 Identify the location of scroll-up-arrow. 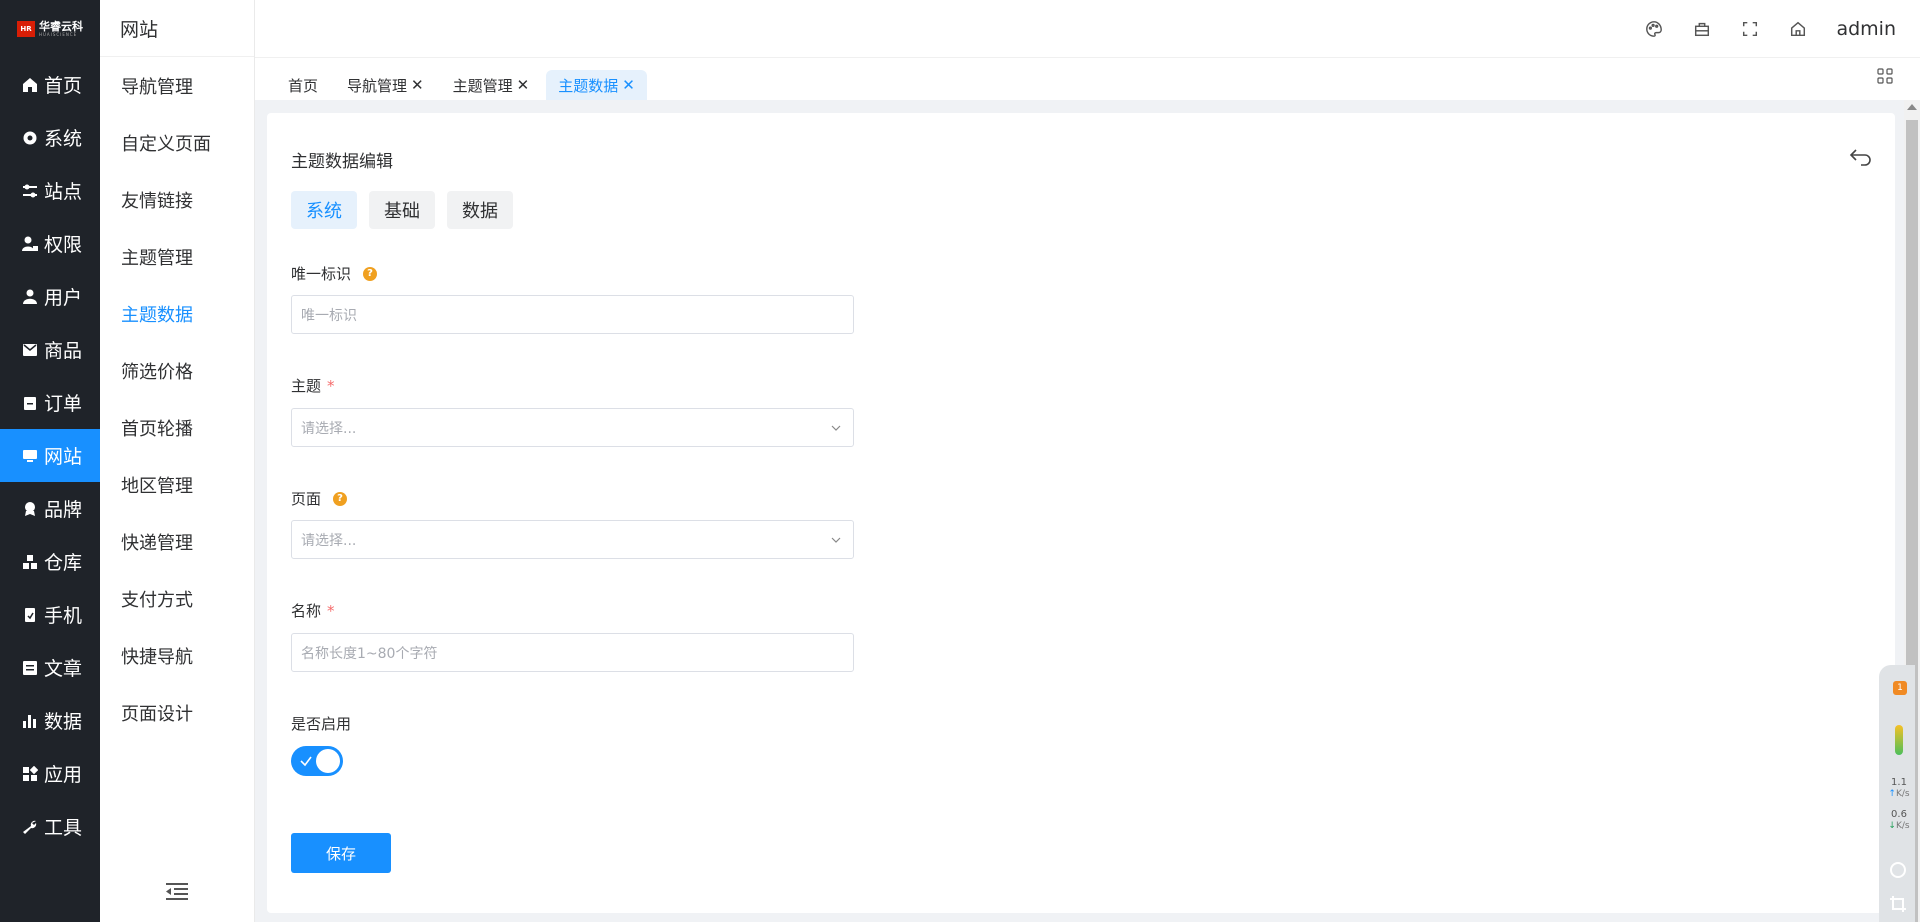
(1912, 107).